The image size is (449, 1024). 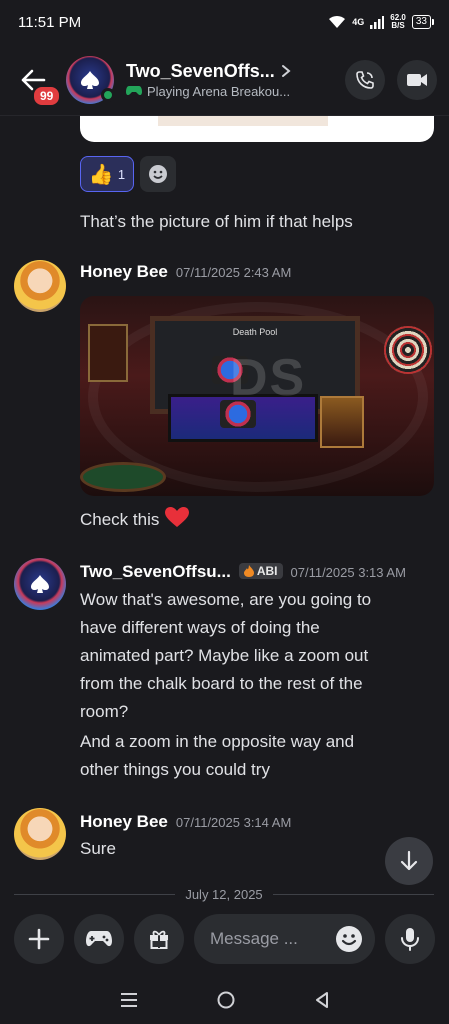 I want to click on signal-icon, so click(x=377, y=22).